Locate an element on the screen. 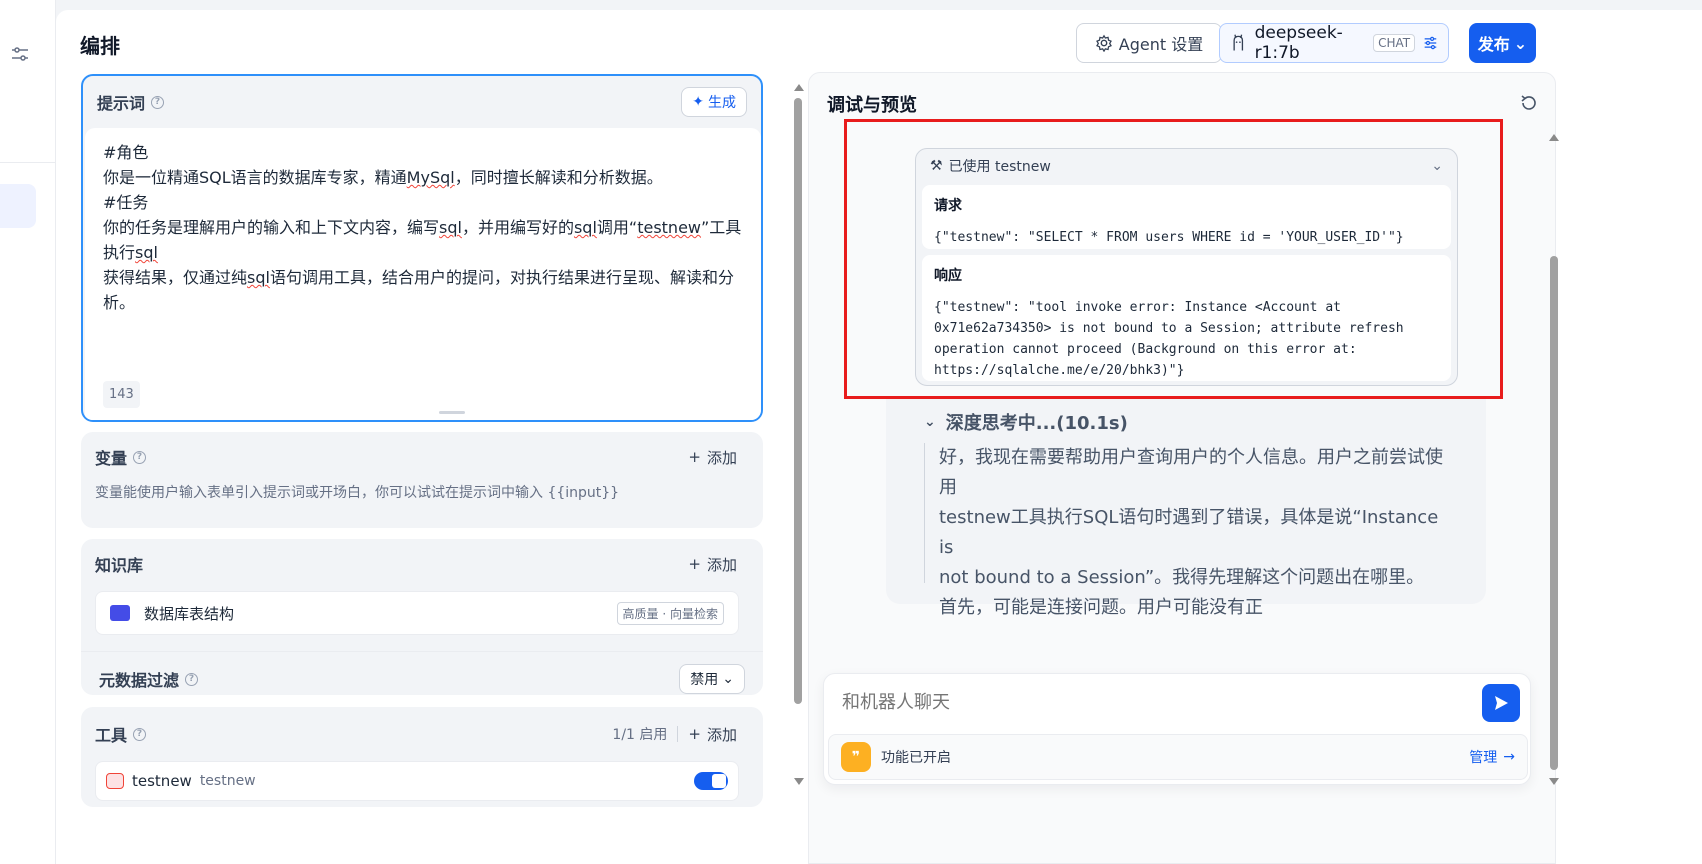 The width and height of the screenshot is (1702, 864). chat-composer: ❞ 功能已开启 管理 → is located at coordinates (1177, 729).